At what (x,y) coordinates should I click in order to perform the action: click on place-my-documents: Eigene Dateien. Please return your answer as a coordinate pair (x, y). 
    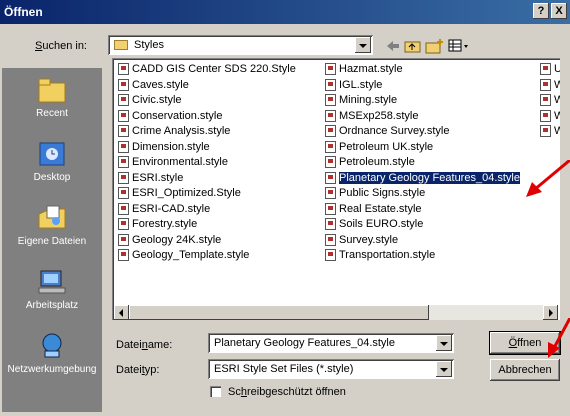
    Looking at the image, I should click on (52, 225).